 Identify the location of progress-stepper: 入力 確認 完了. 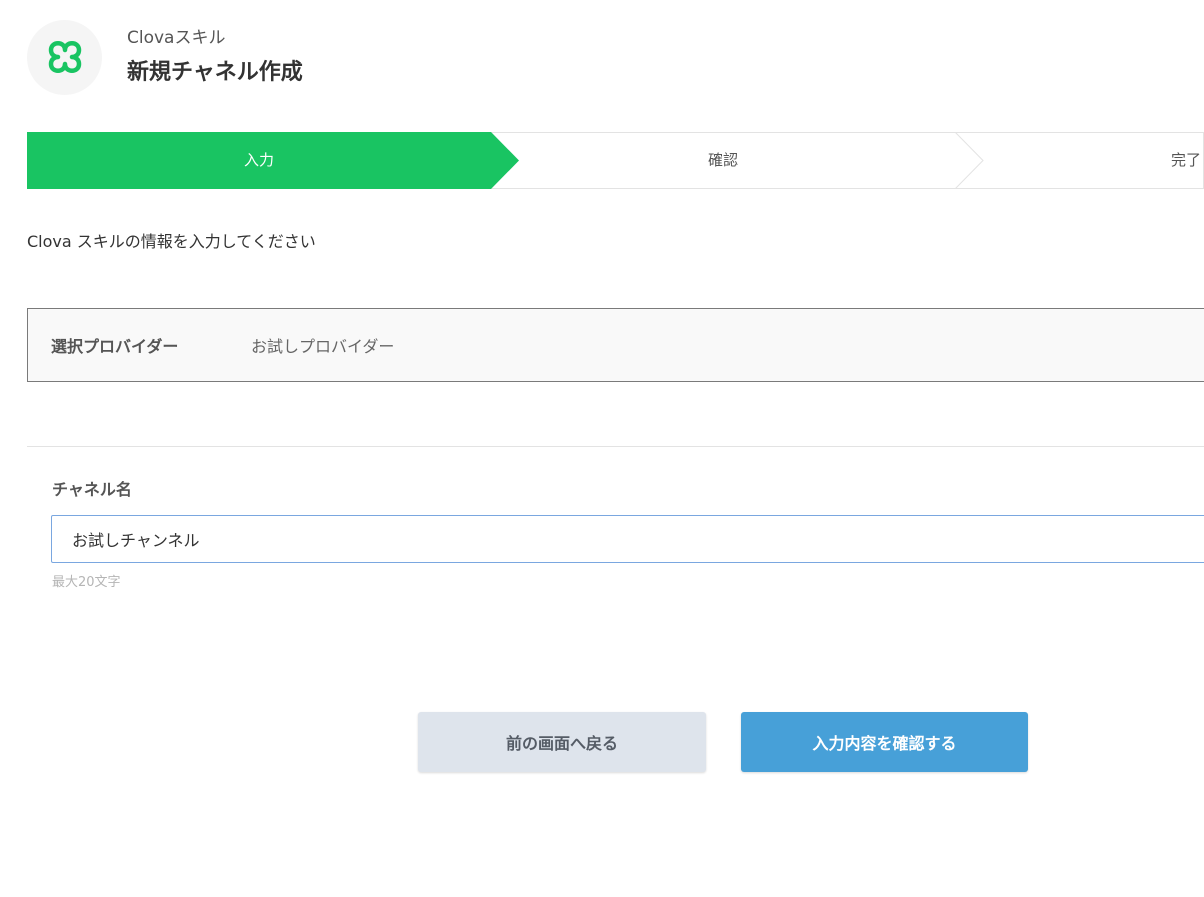
(615, 160).